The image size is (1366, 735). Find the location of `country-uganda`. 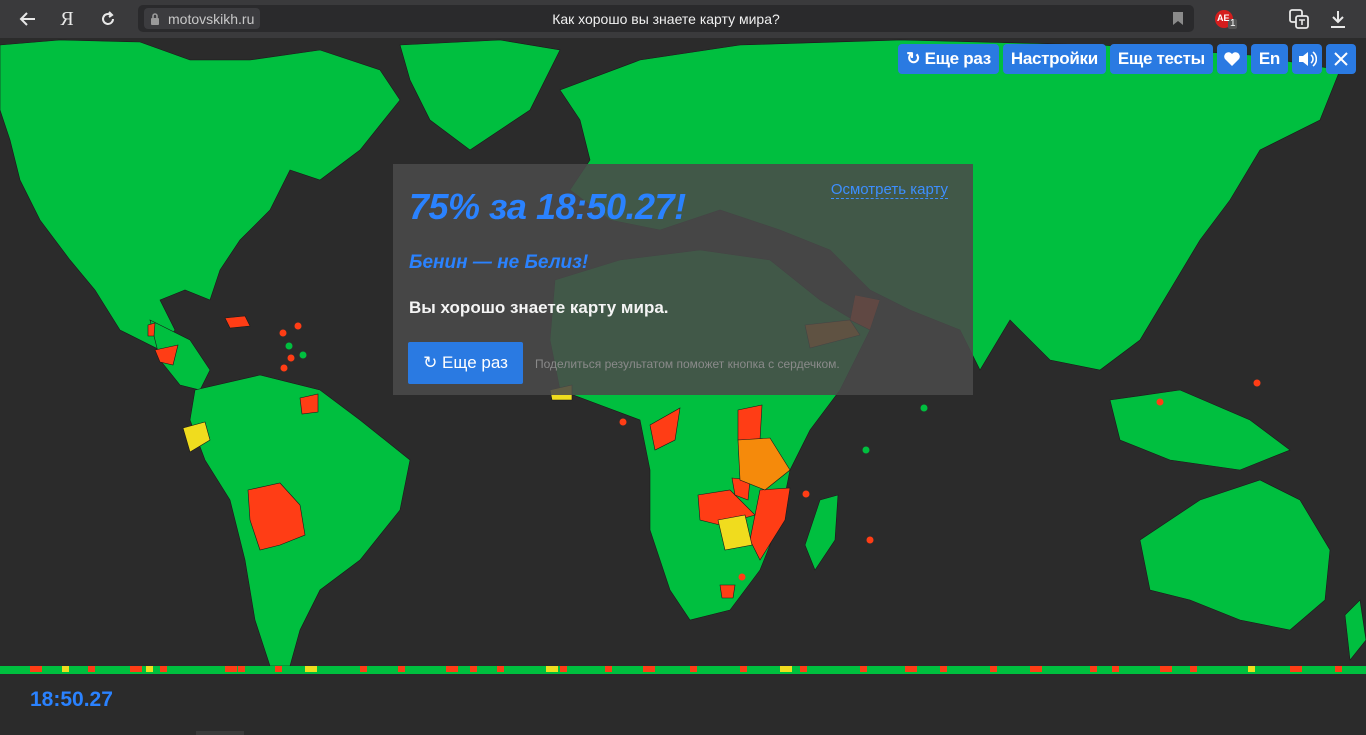

country-uganda is located at coordinates (750, 422).